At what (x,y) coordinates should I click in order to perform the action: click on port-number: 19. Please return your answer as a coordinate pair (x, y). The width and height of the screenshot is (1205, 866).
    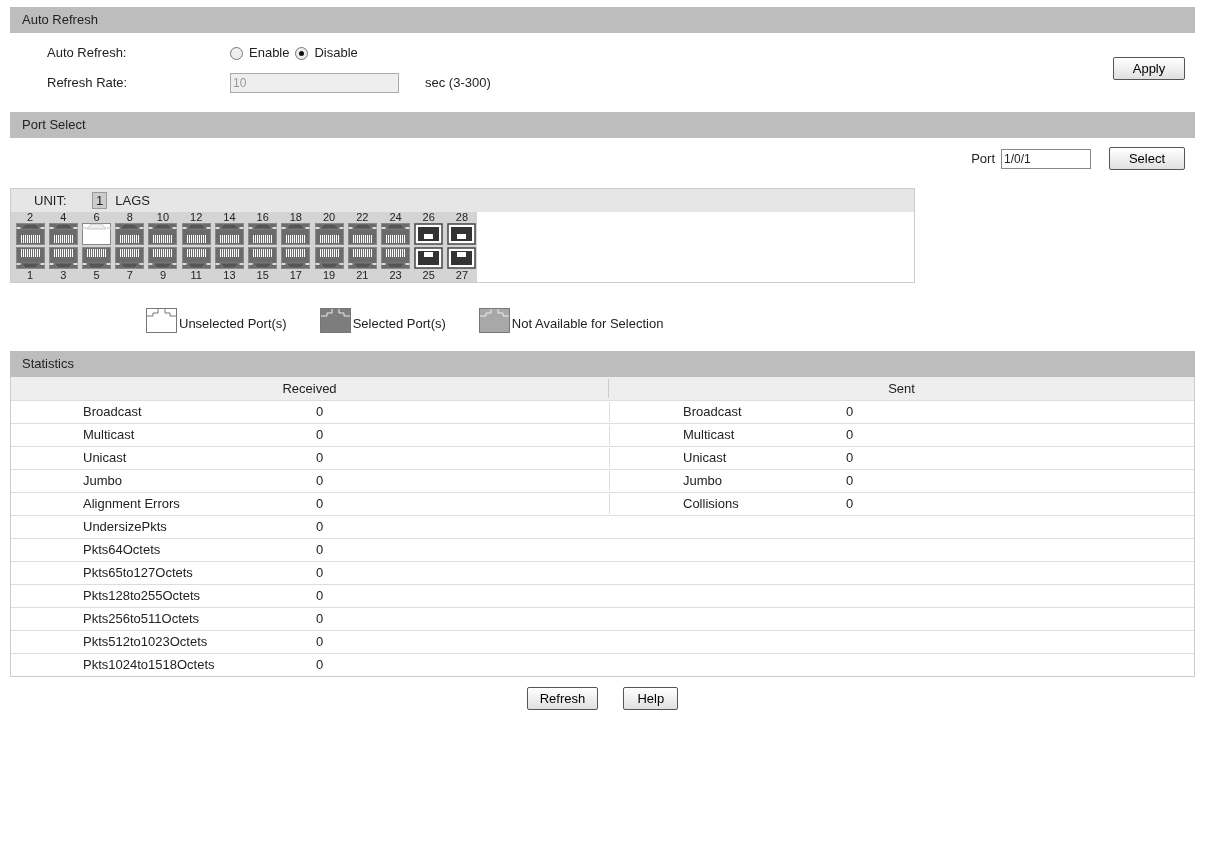
    Looking at the image, I should click on (329, 275).